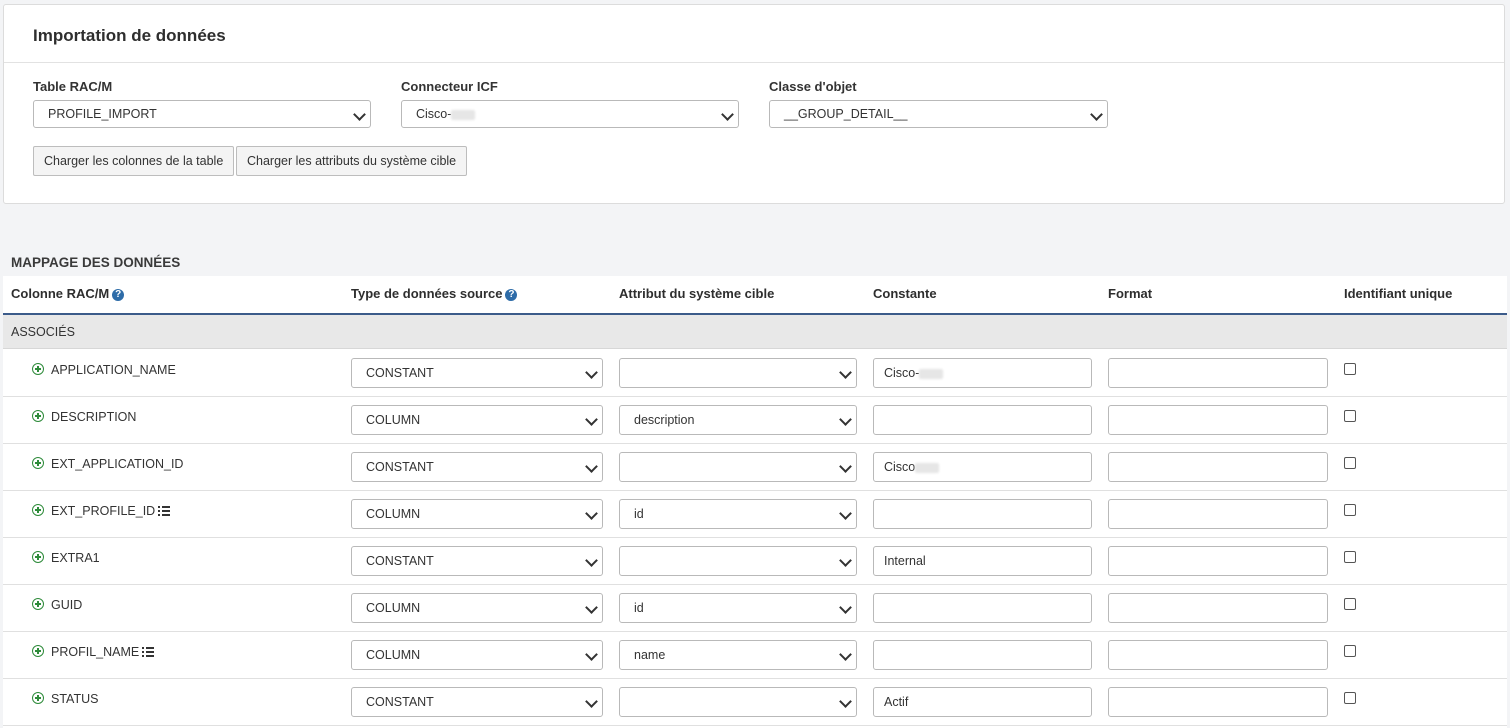 The image size is (1510, 728). Describe the element at coordinates (982, 467) in the screenshot. I see `constant-input: Cisco` at that location.